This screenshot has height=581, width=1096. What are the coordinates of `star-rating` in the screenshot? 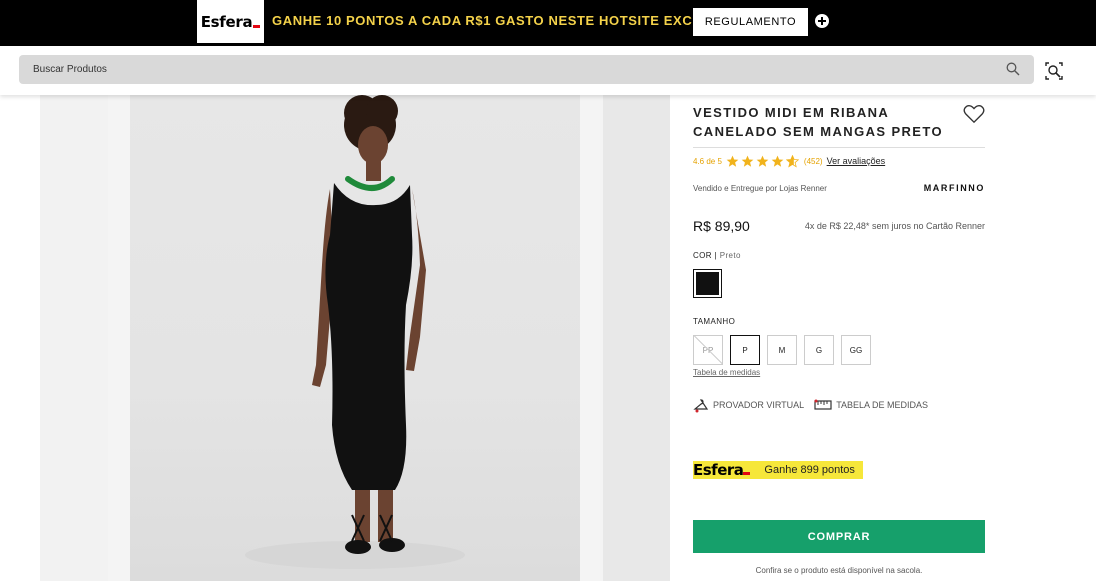 It's located at (763, 161).